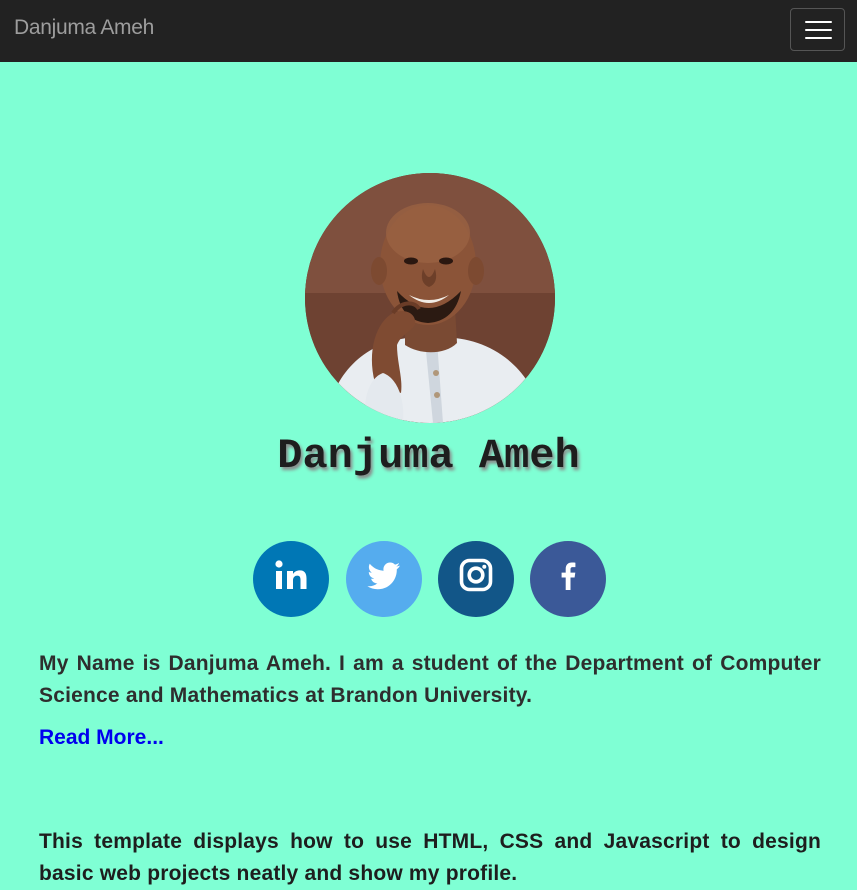 The height and width of the screenshot is (890, 857). I want to click on profile-photo, so click(430, 298).